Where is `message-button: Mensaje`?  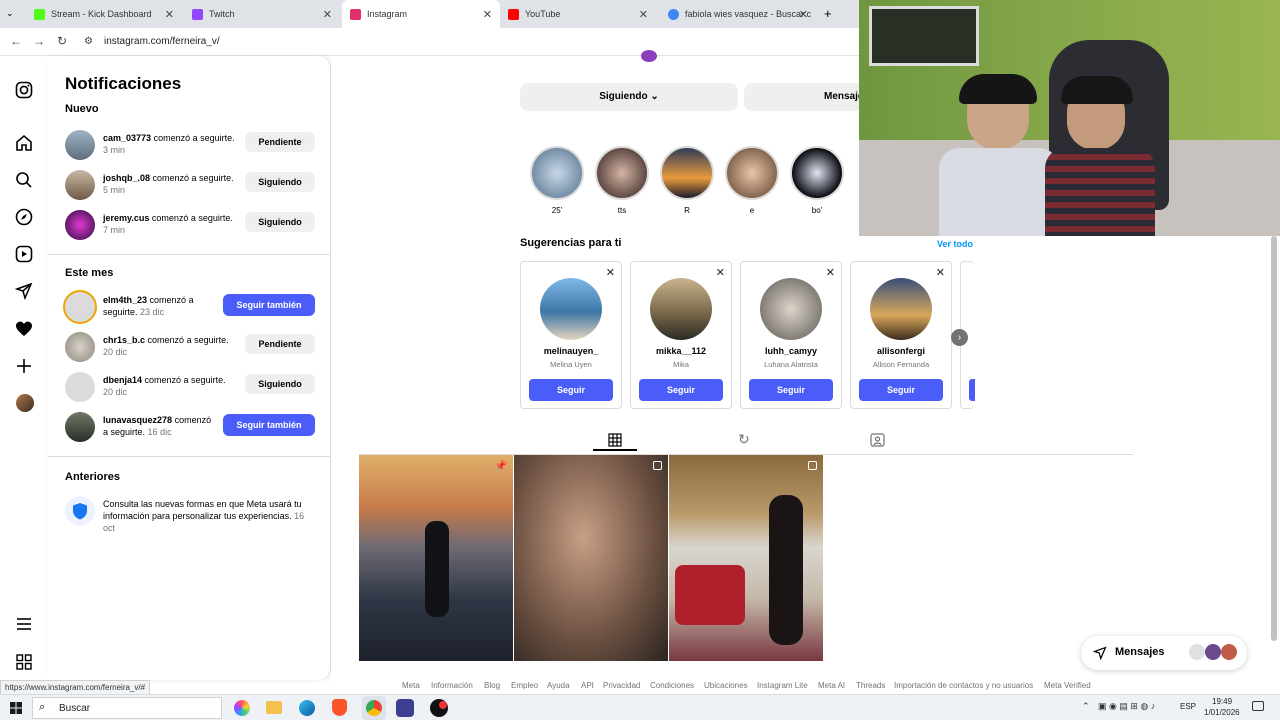
message-button: Mensaje is located at coordinates (804, 97).